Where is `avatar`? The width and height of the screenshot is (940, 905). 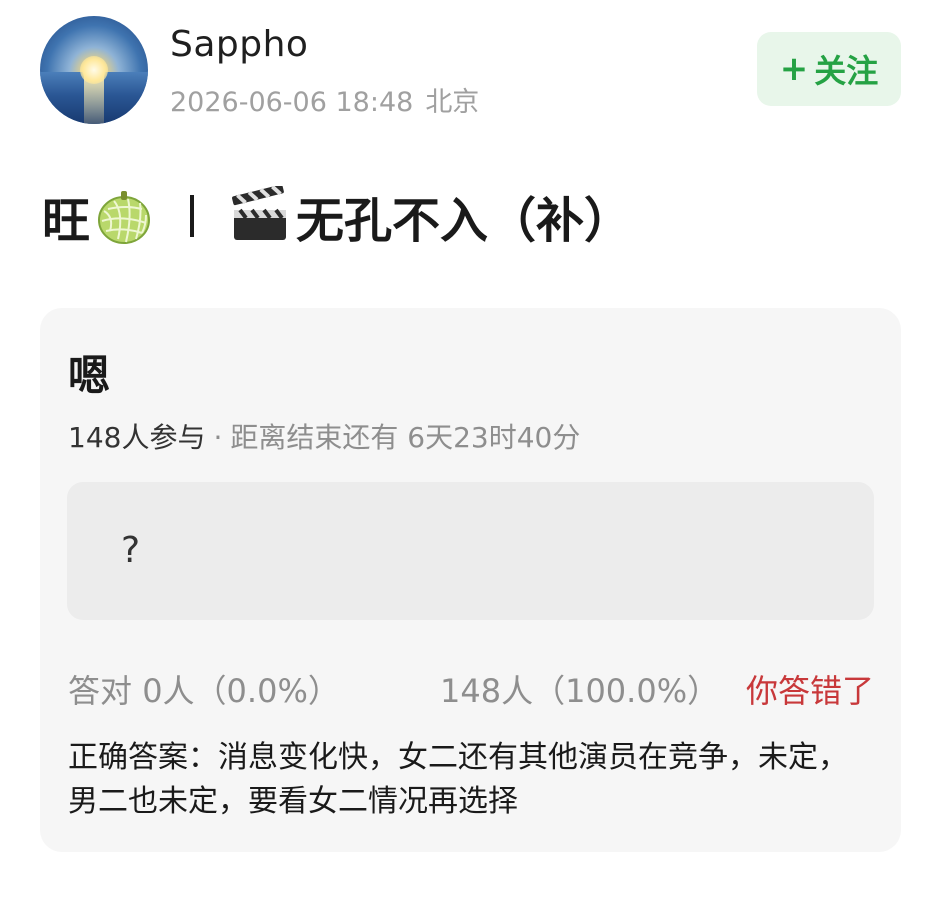 avatar is located at coordinates (94, 70).